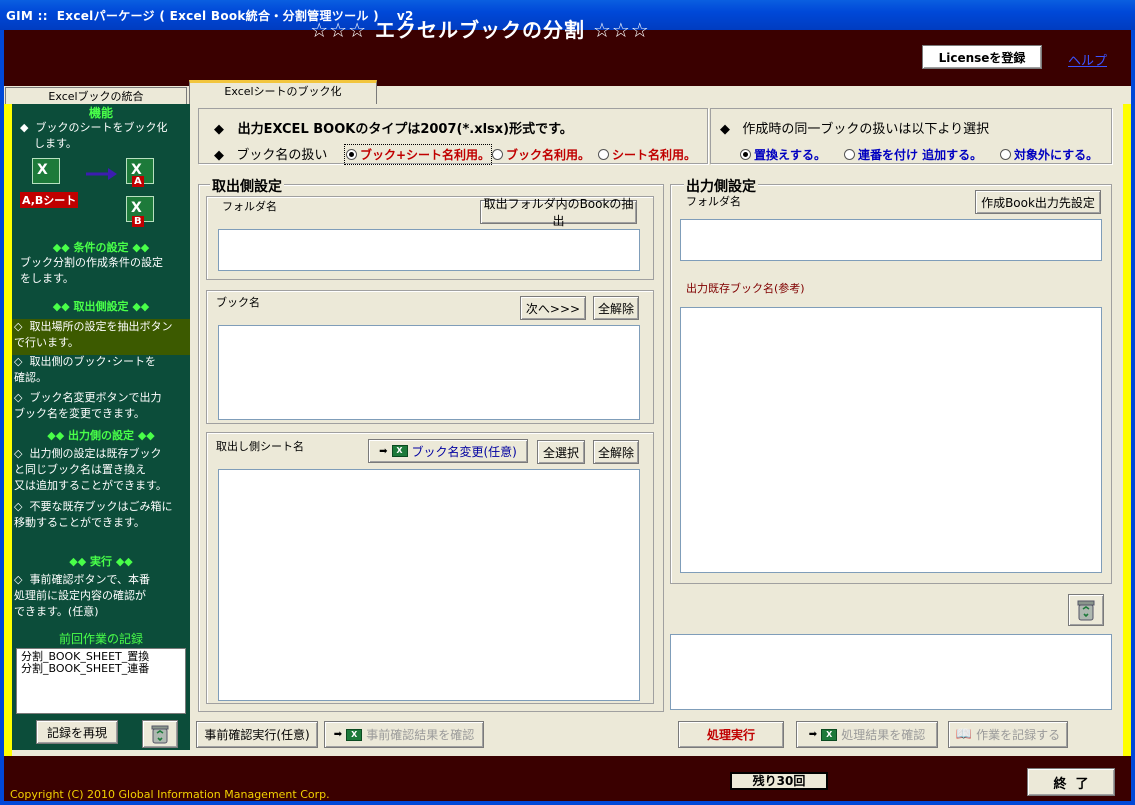 Image resolution: width=1135 pixels, height=805 pixels. What do you see at coordinates (49, 200) in the screenshot?
I see `badge-ab-sheets: A,Bシート` at bounding box center [49, 200].